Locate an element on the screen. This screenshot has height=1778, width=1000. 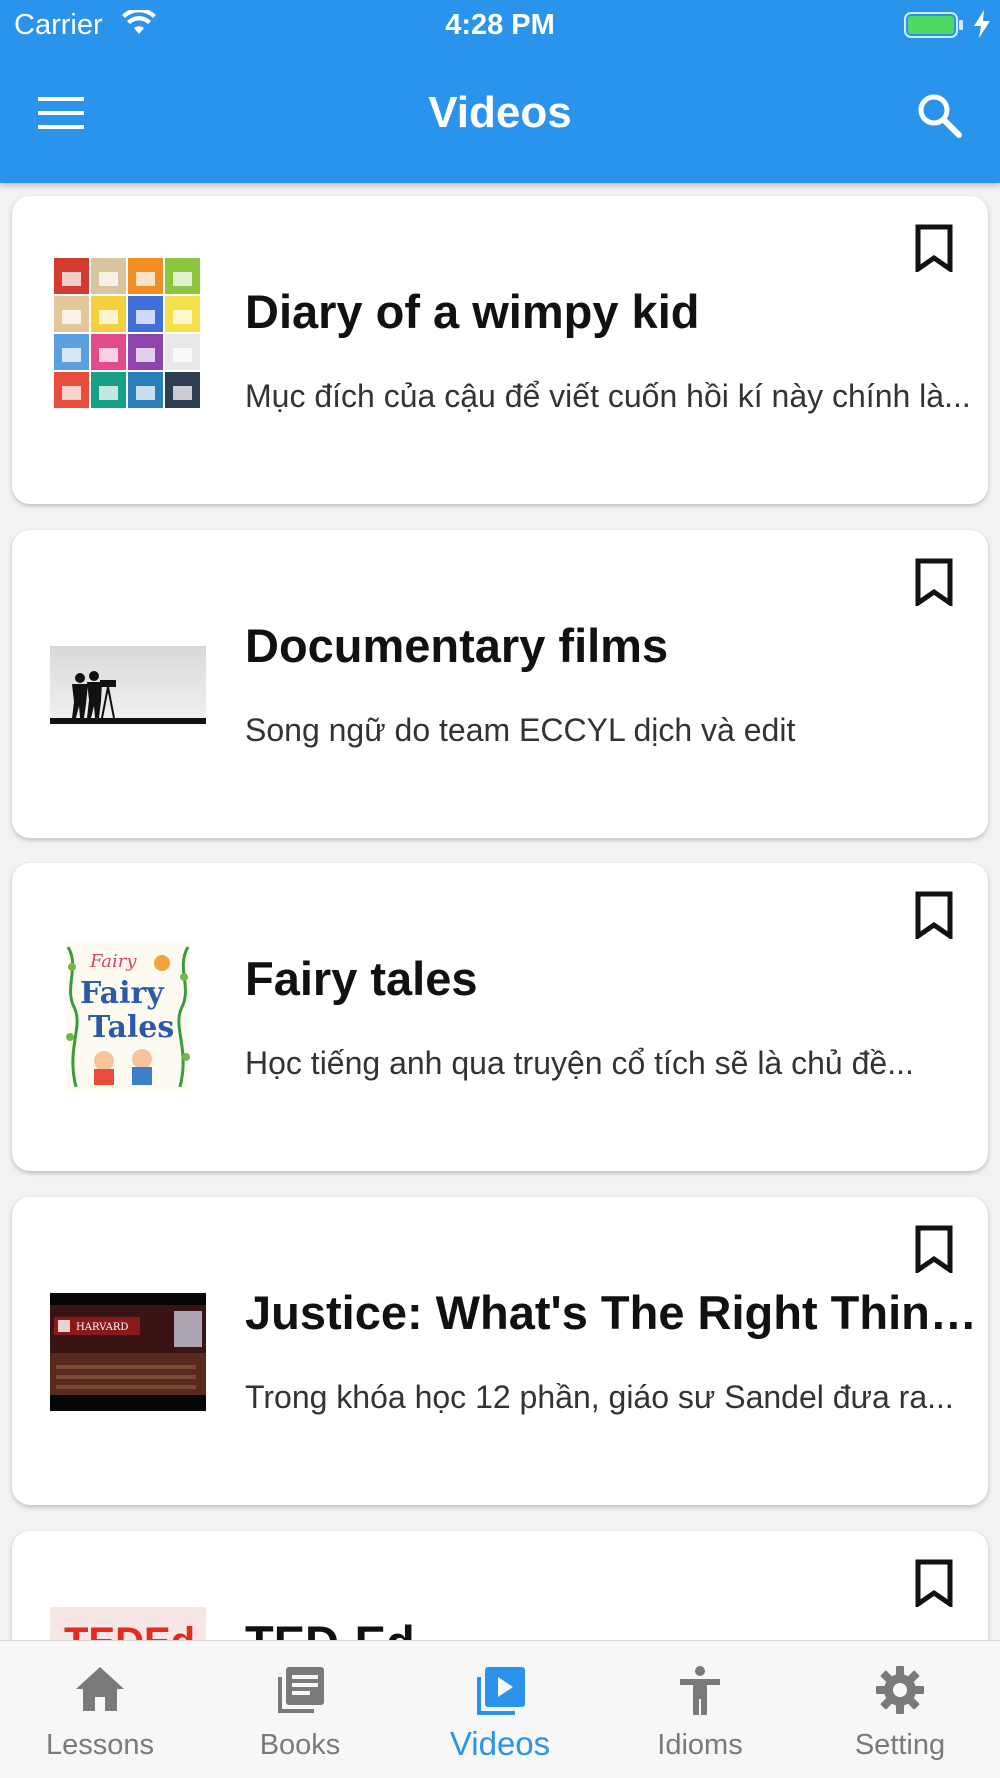
tab-setting: Setting is located at coordinates (900, 1709).